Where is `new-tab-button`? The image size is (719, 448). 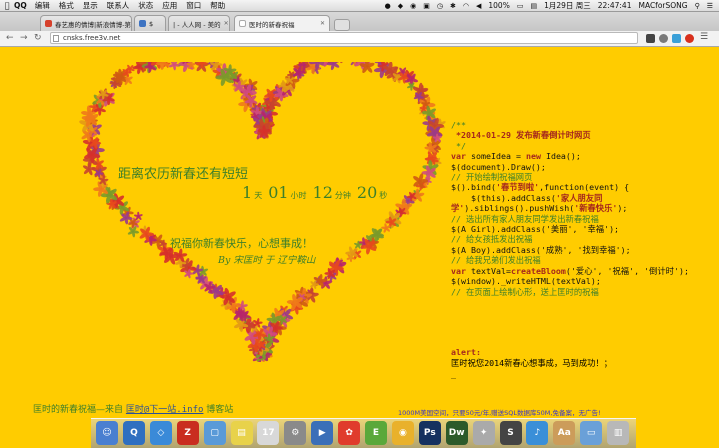
new-tab-button is located at coordinates (342, 25).